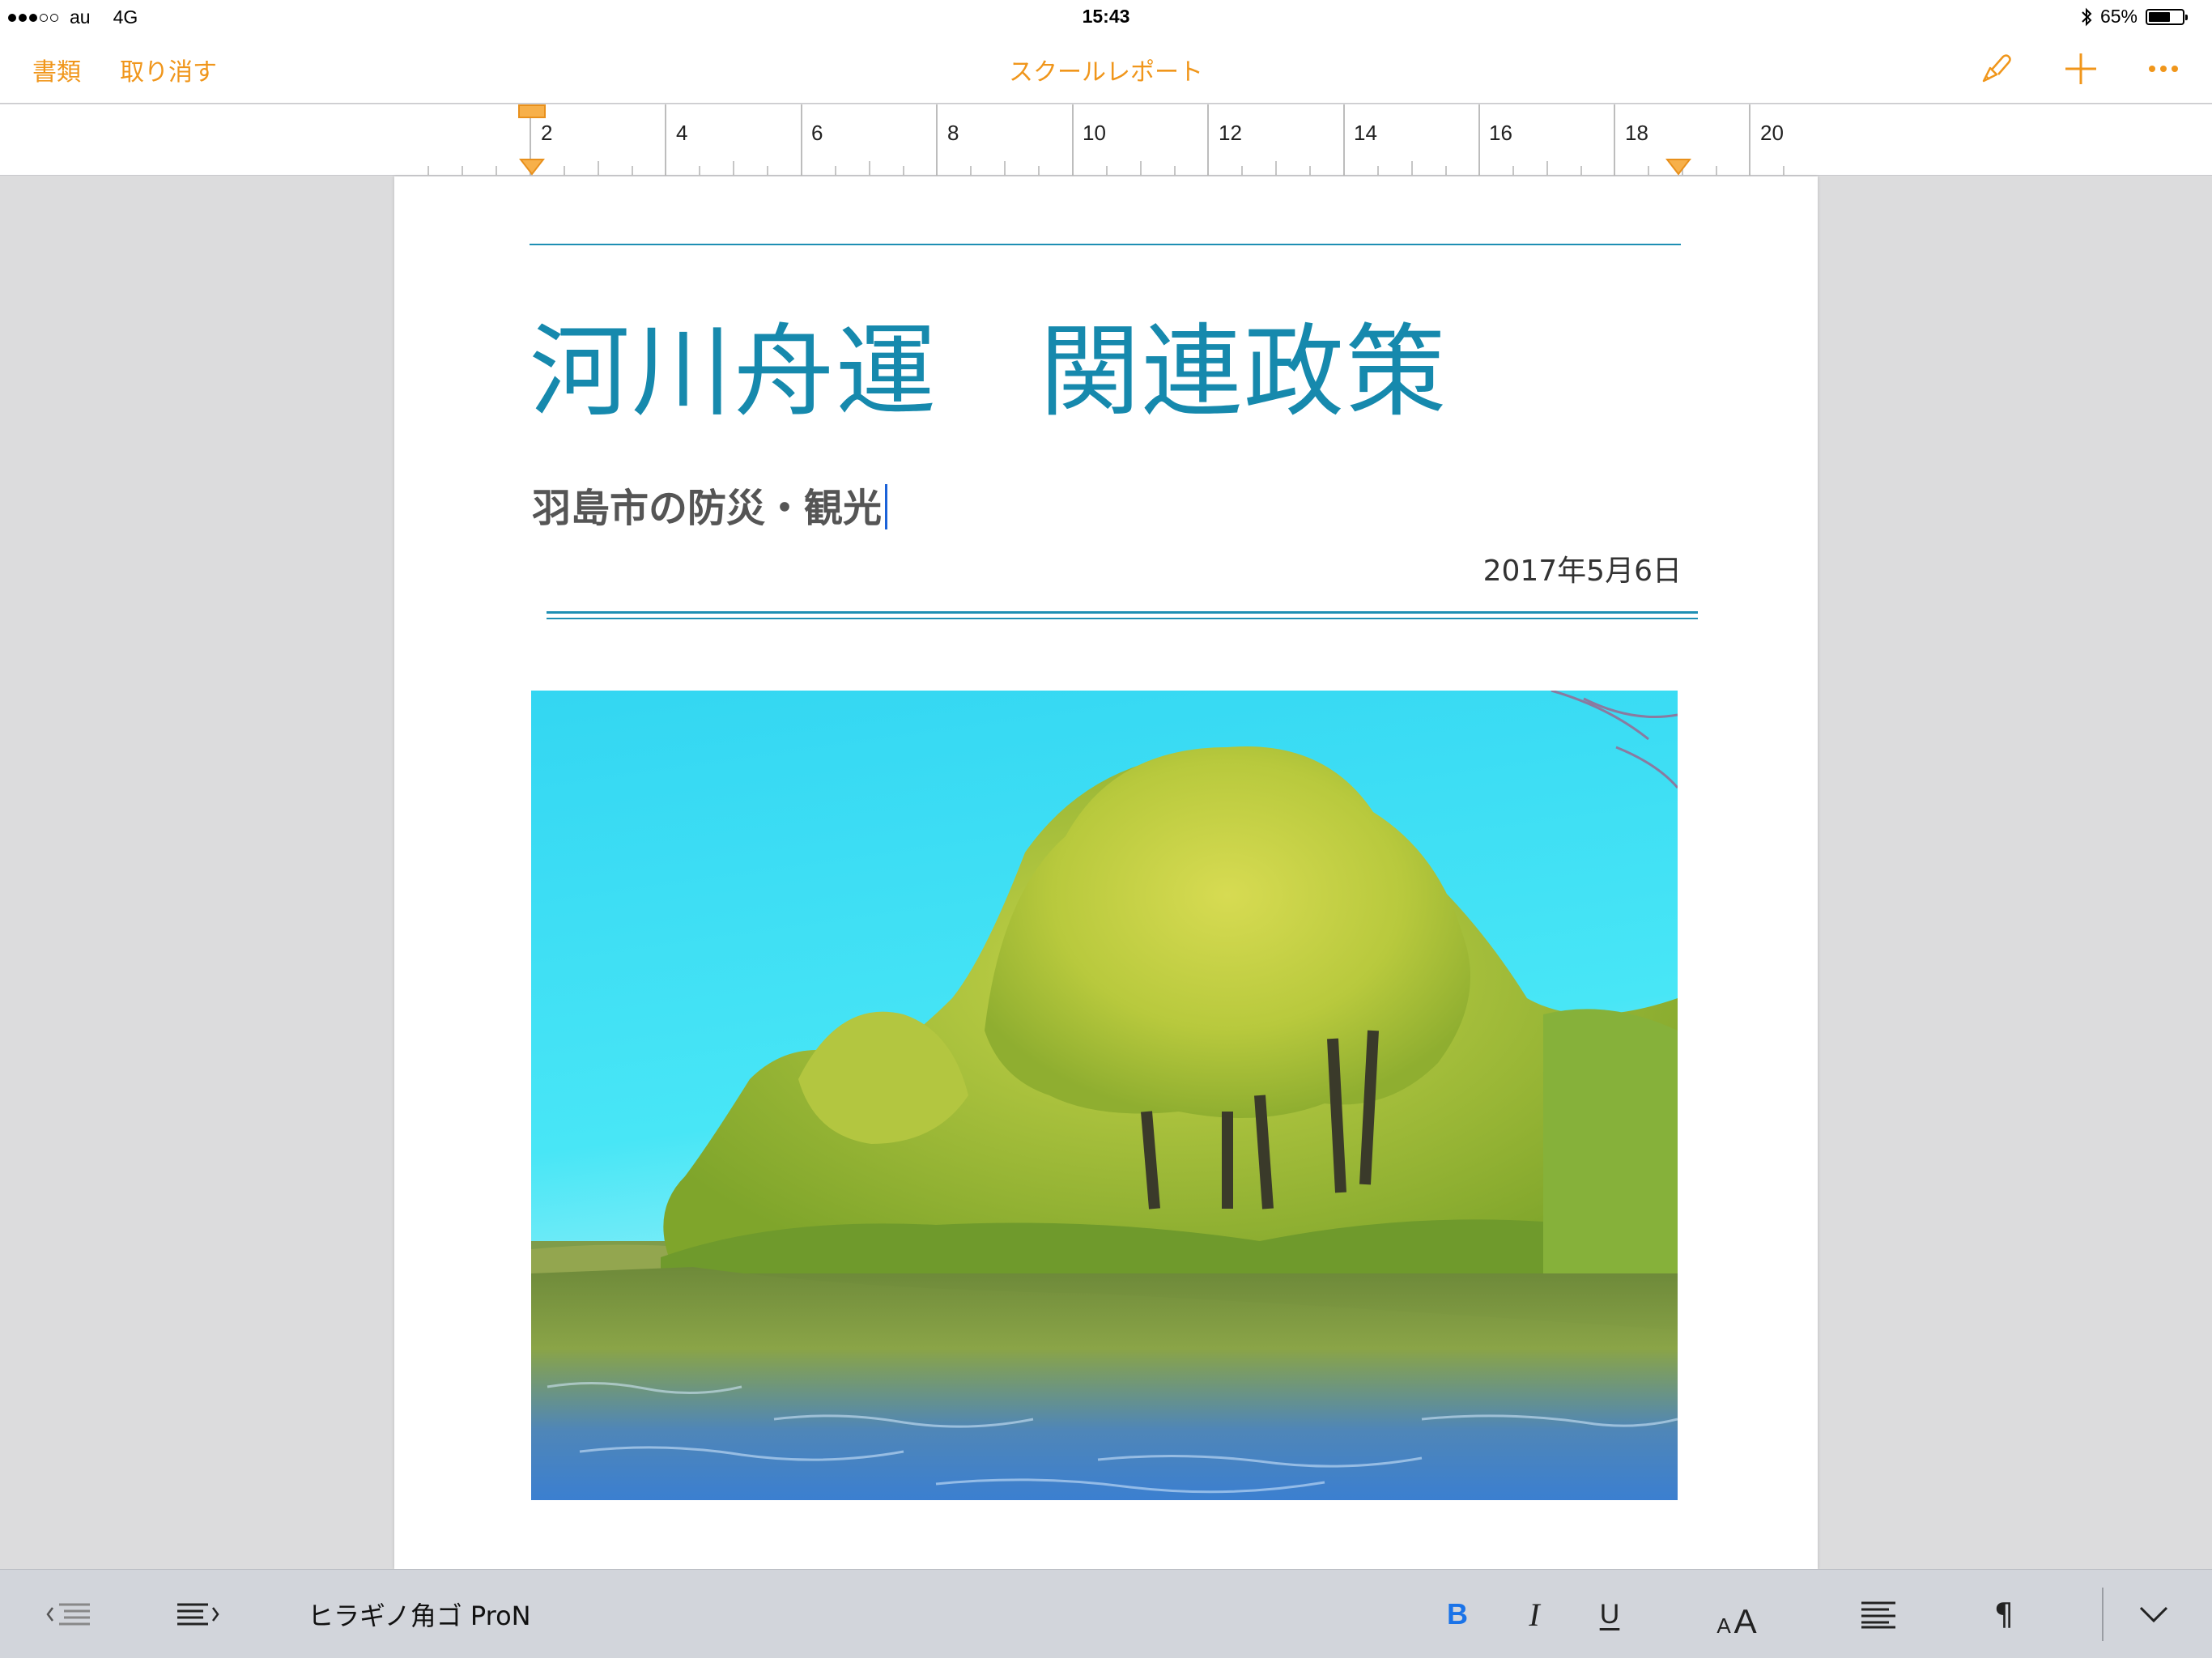 This screenshot has height=1658, width=2212. I want to click on ruler-label: 4, so click(682, 133).